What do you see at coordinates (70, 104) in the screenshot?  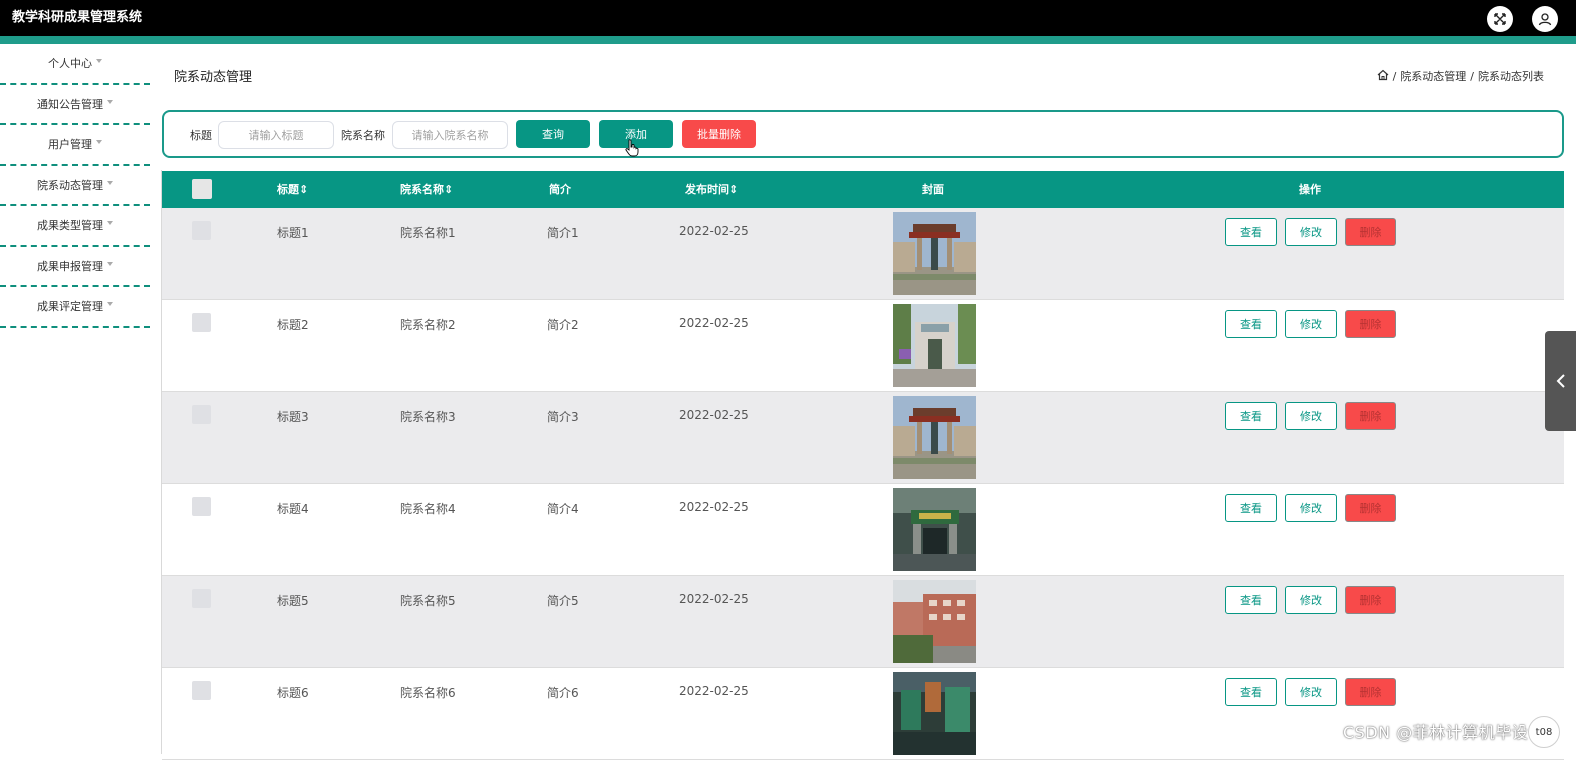 I see `sidebar-item-label: 通知公告管理` at bounding box center [70, 104].